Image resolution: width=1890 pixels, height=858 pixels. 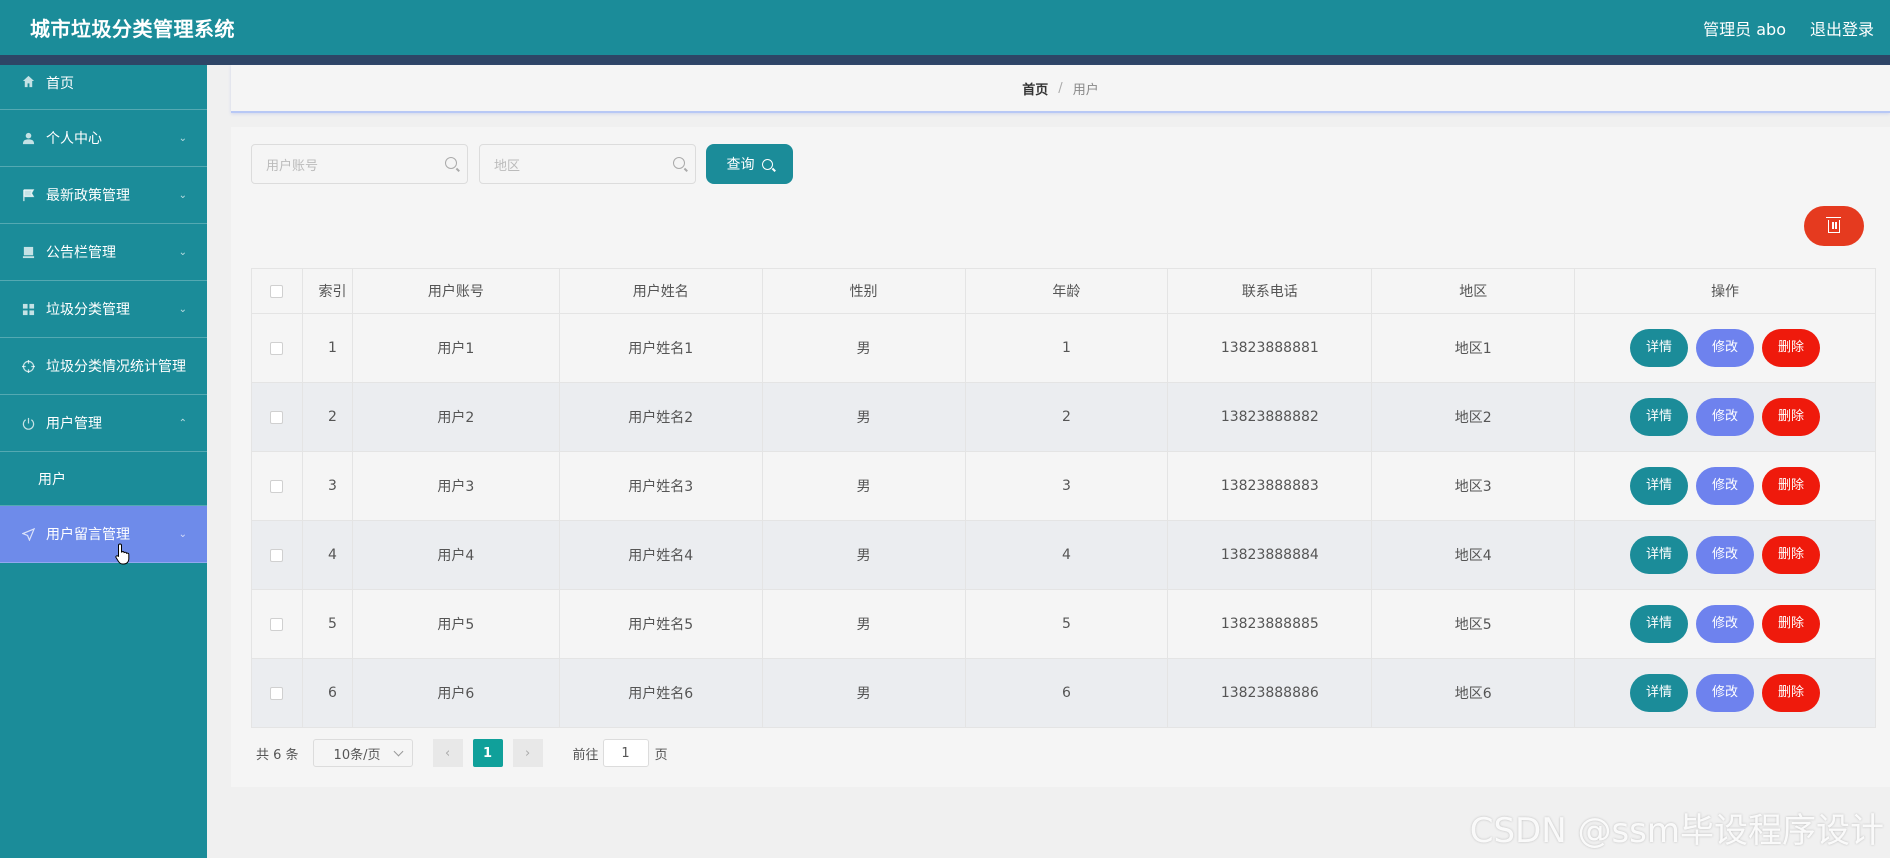 I want to click on cell-account: 用户4, so click(x=455, y=555).